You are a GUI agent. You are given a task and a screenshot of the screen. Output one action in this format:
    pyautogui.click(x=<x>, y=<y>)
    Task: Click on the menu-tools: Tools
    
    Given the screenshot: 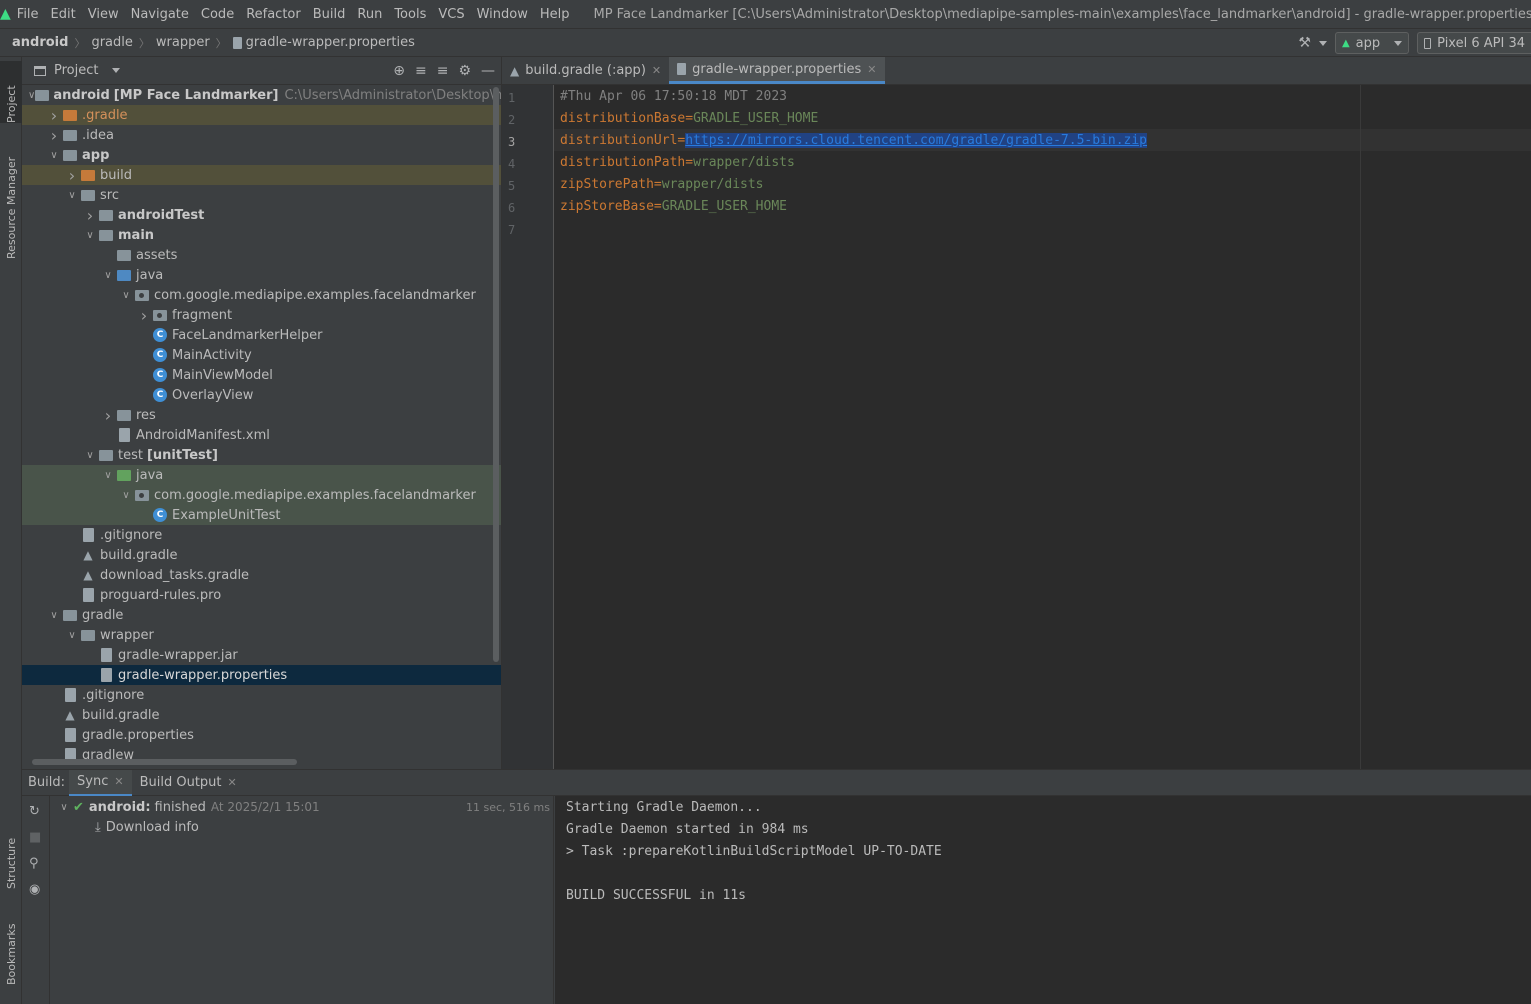 What is the action you would take?
    pyautogui.click(x=410, y=14)
    